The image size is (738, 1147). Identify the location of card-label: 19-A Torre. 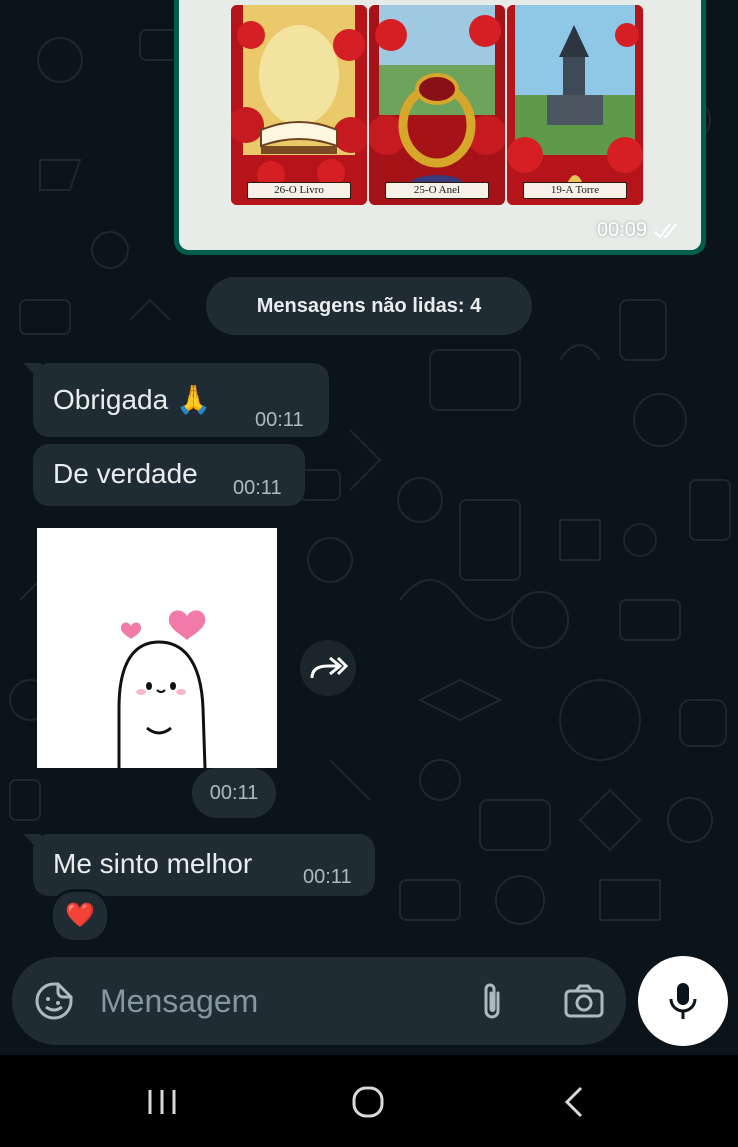
(575, 190).